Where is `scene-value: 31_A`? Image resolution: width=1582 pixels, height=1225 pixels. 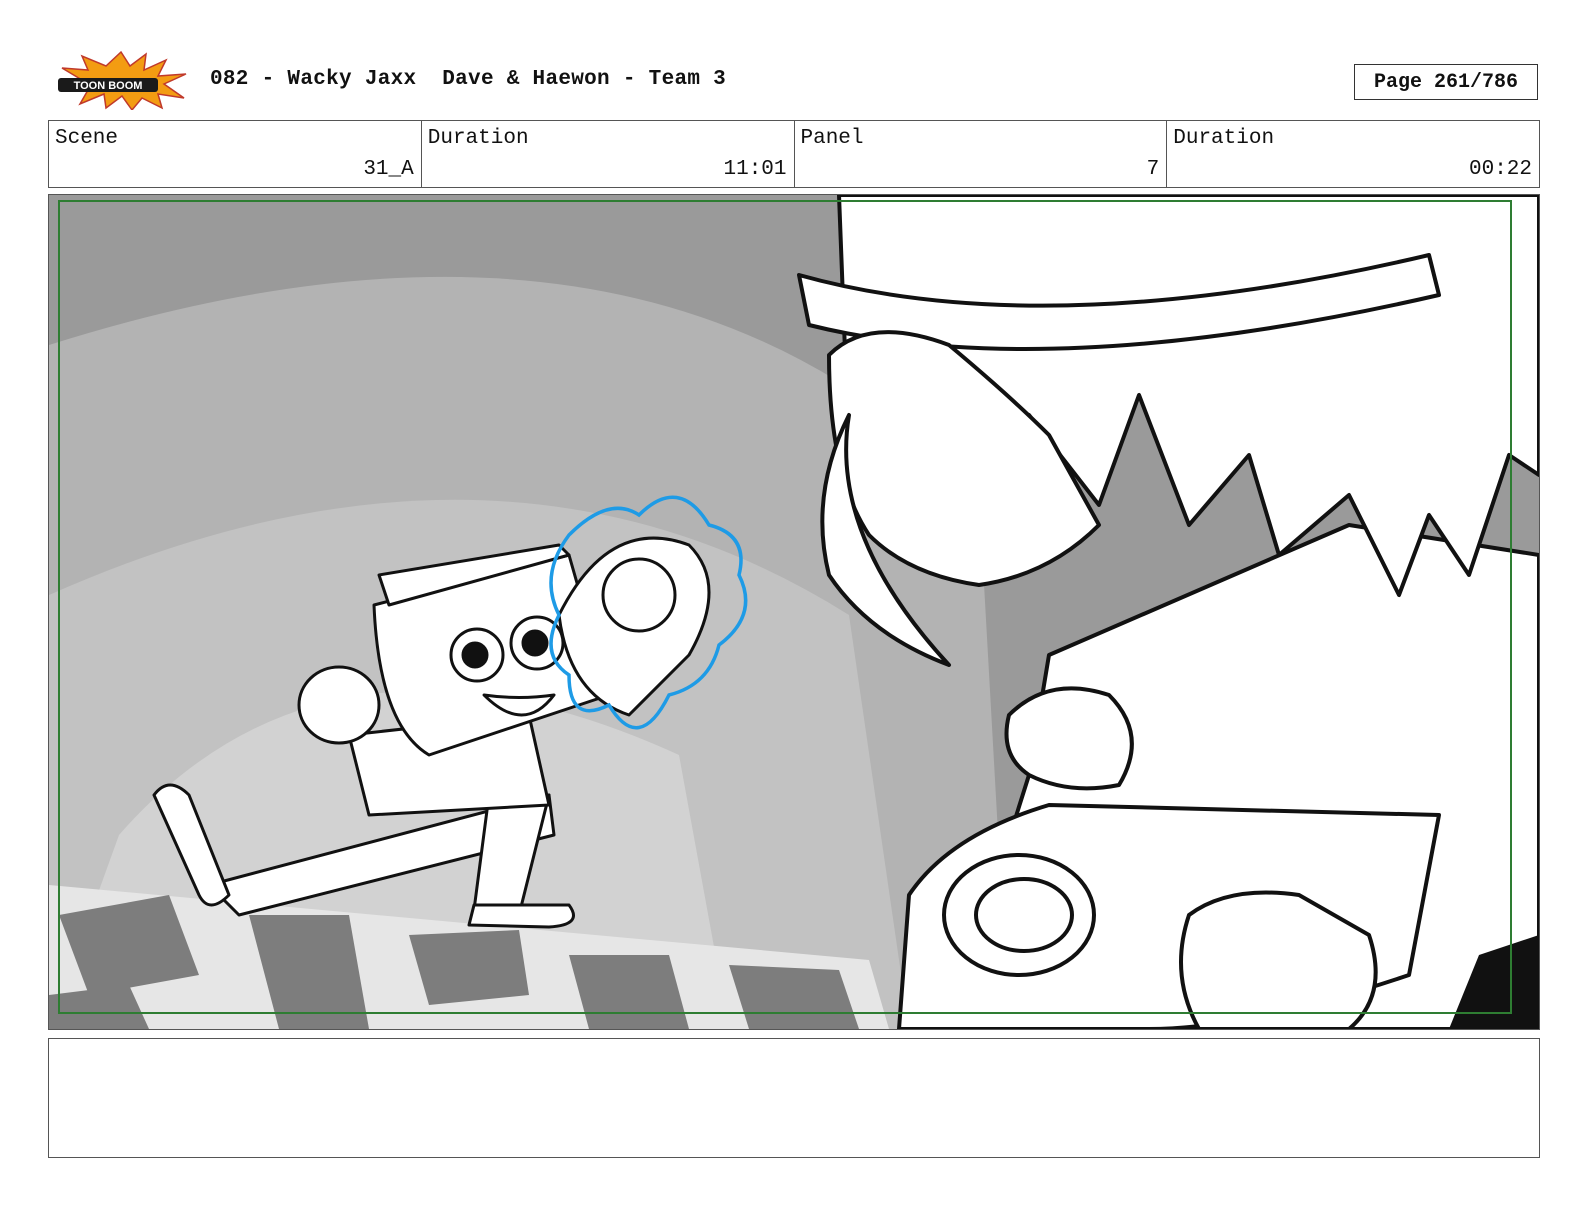
scene-value: 31_A is located at coordinates (388, 169).